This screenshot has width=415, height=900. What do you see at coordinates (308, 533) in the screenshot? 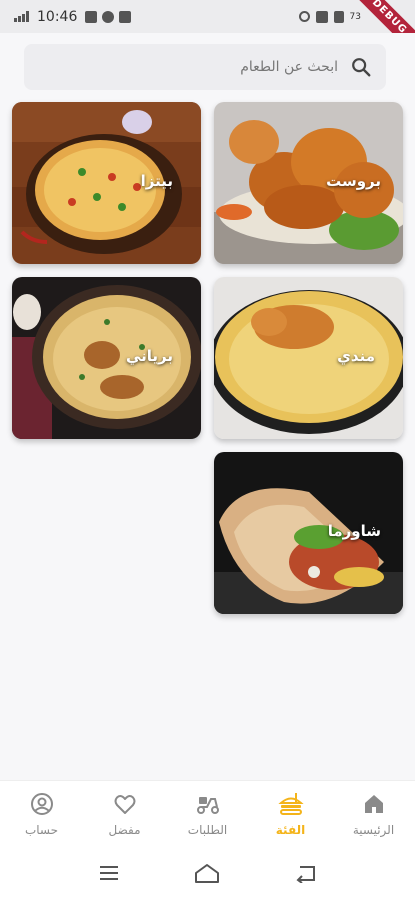
I see `category-card-shawarma: شاورما` at bounding box center [308, 533].